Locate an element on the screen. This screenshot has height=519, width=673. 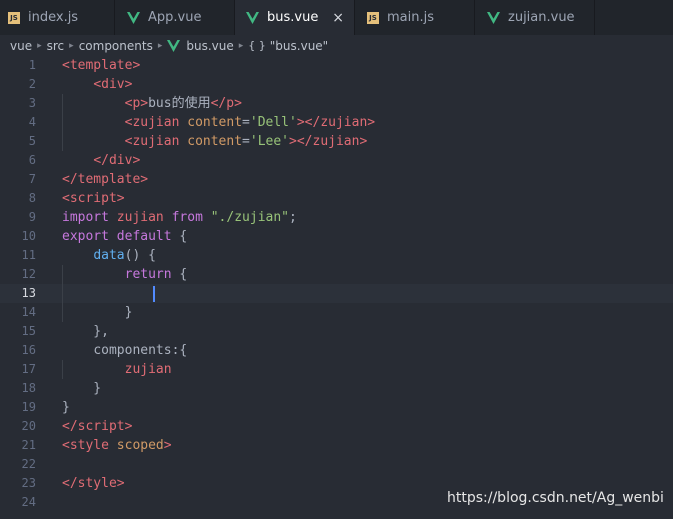
code-line: 8 <script> is located at coordinates (336, 198).